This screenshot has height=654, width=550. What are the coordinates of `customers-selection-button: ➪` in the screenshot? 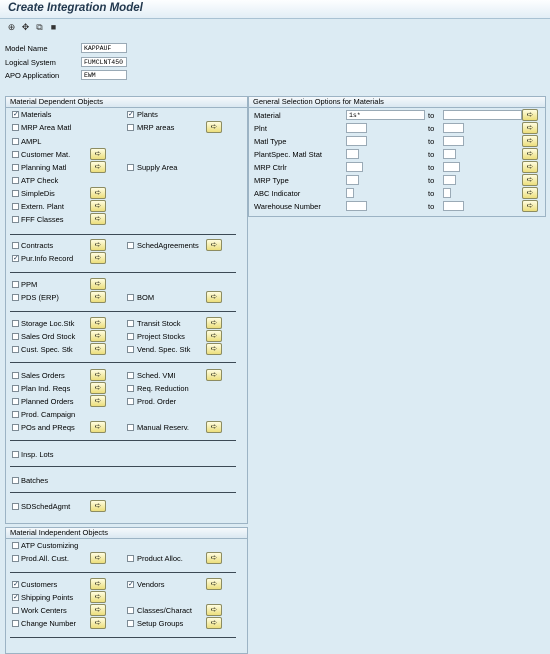 It's located at (98, 584).